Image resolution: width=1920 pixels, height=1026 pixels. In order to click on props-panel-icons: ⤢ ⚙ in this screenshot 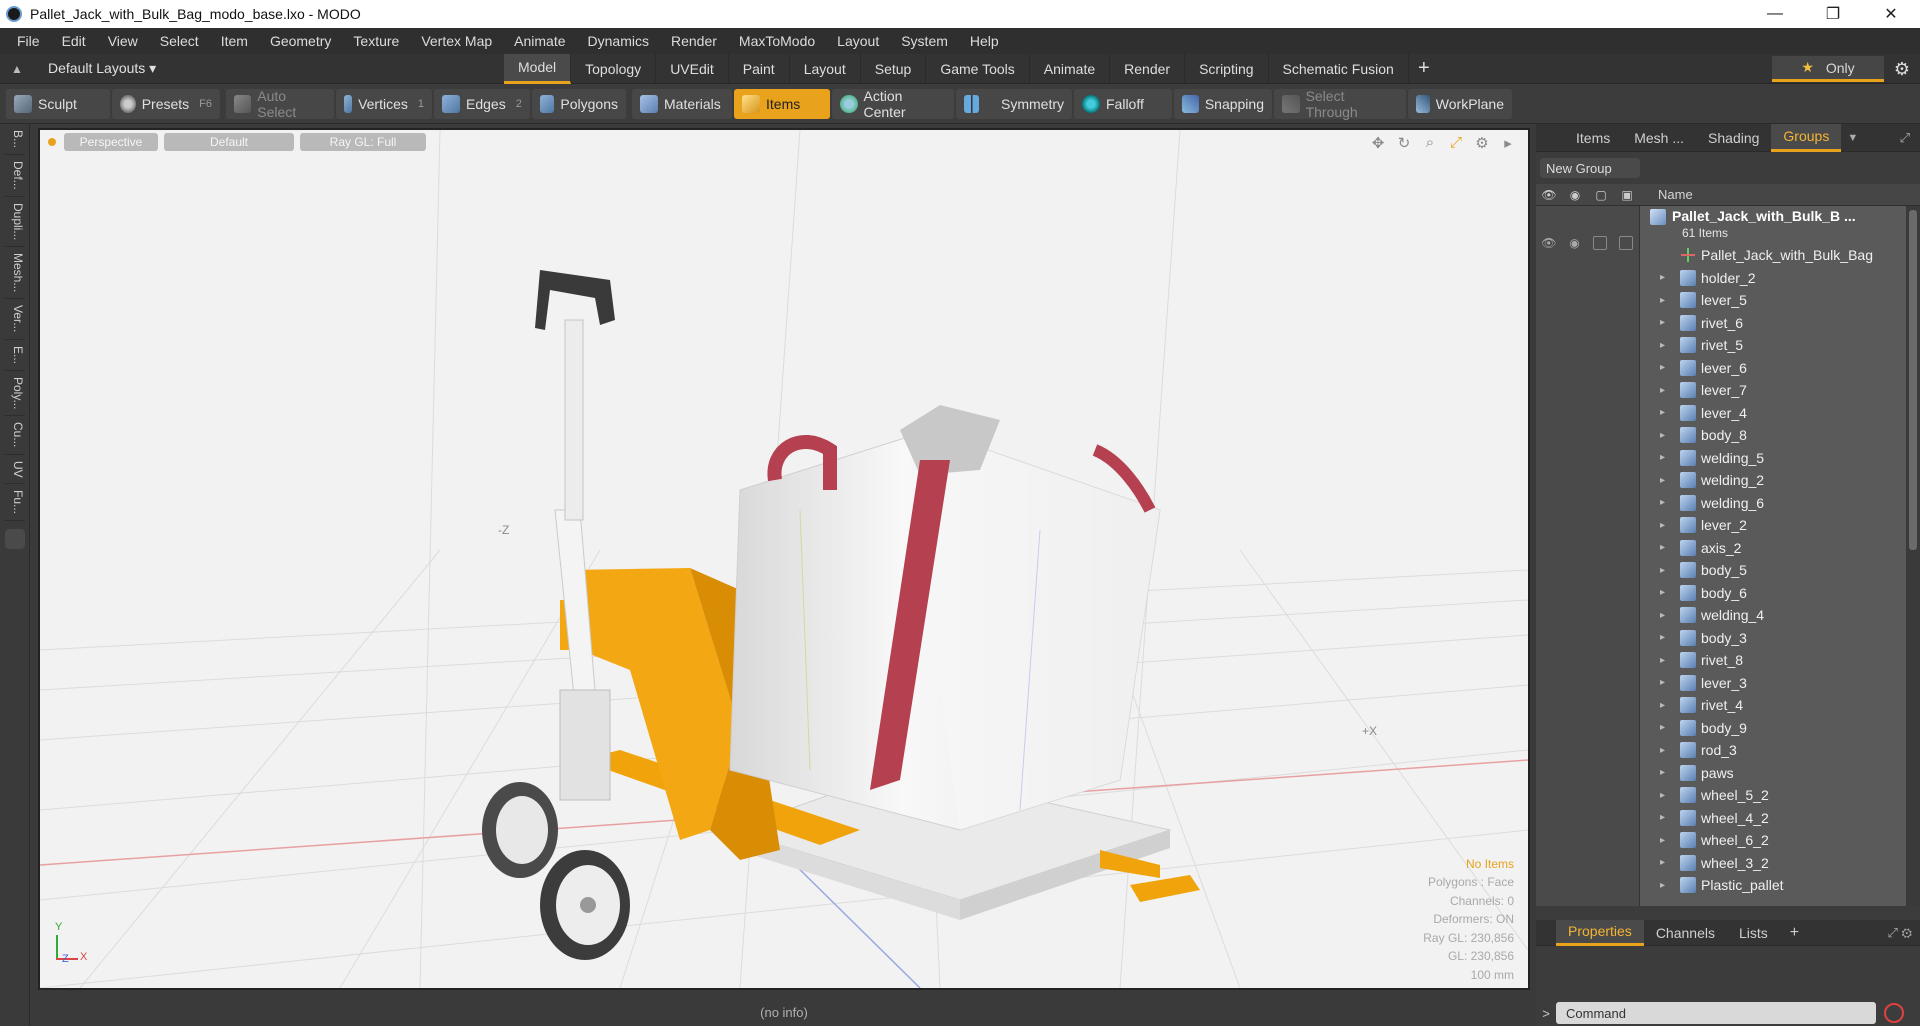, I will do `click(1899, 933)`.